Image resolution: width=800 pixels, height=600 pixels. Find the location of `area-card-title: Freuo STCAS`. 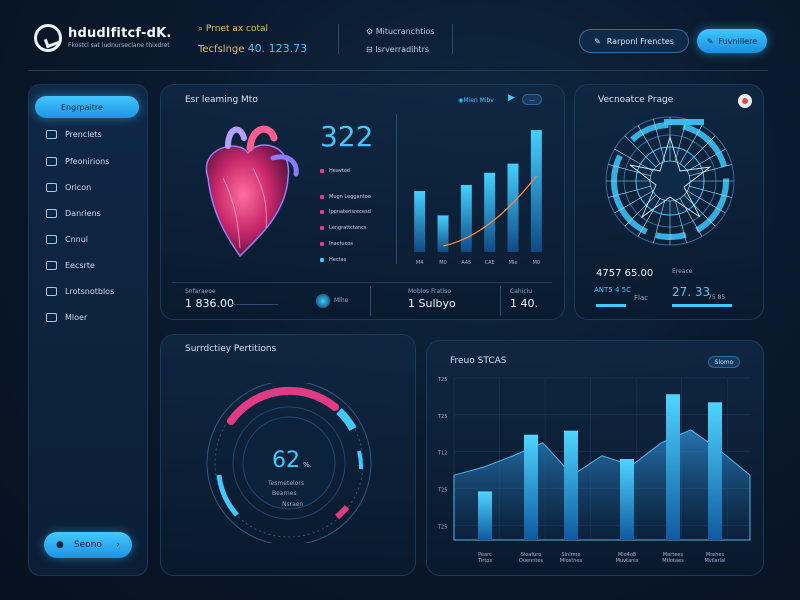

area-card-title: Freuo STCAS is located at coordinates (478, 361).